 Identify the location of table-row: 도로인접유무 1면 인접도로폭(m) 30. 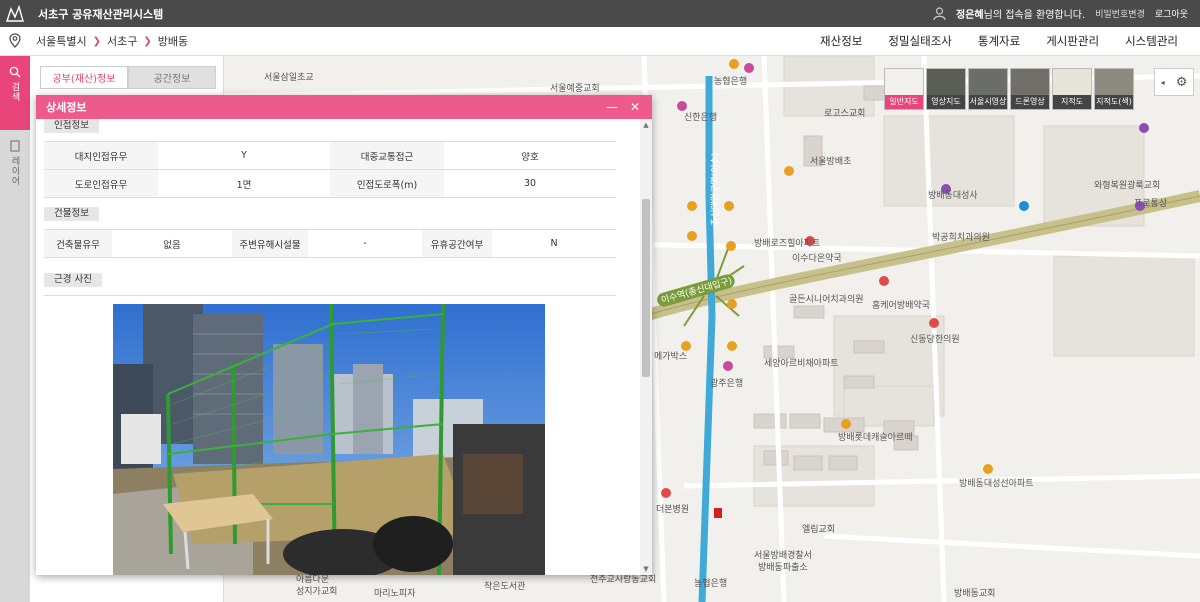
(330, 183).